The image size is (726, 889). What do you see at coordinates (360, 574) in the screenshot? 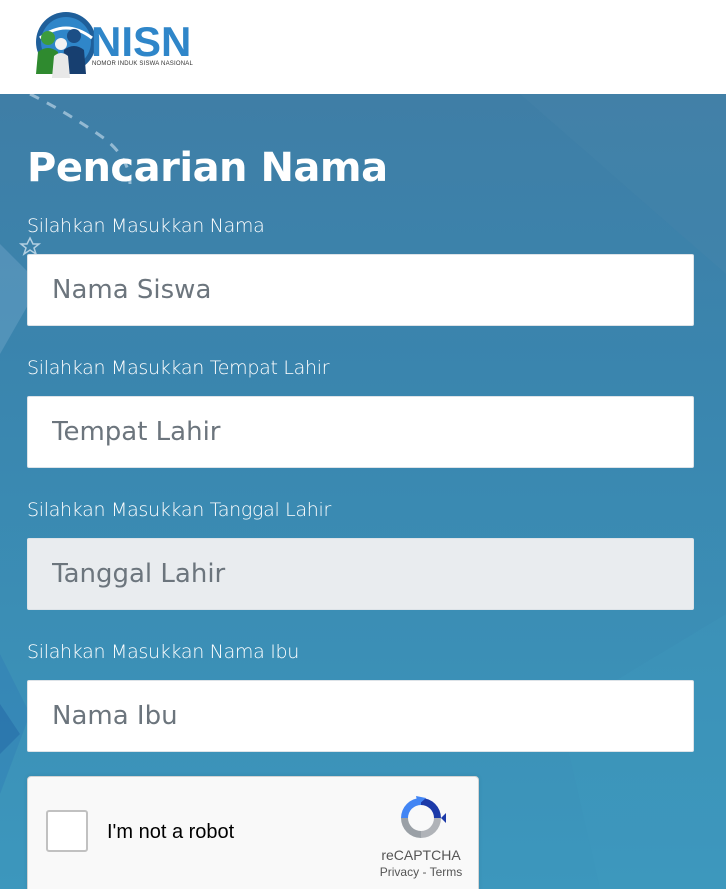
I see `birthdate-input` at bounding box center [360, 574].